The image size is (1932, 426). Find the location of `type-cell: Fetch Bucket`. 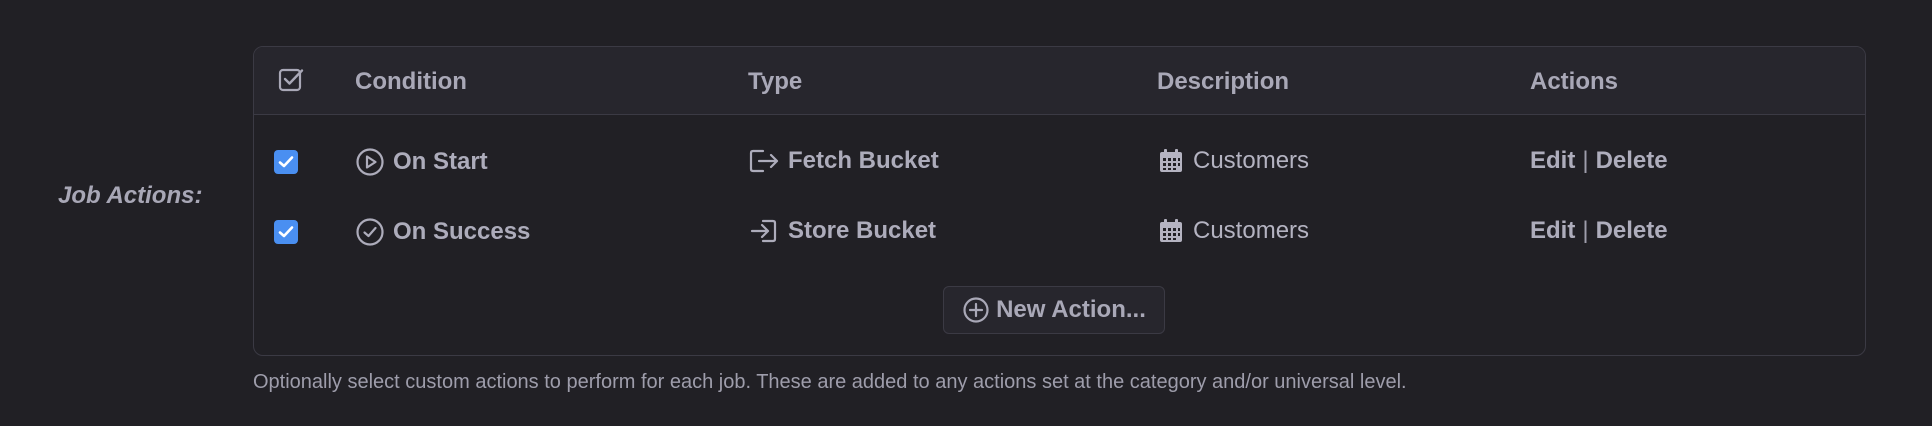

type-cell: Fetch Bucket is located at coordinates (843, 161).